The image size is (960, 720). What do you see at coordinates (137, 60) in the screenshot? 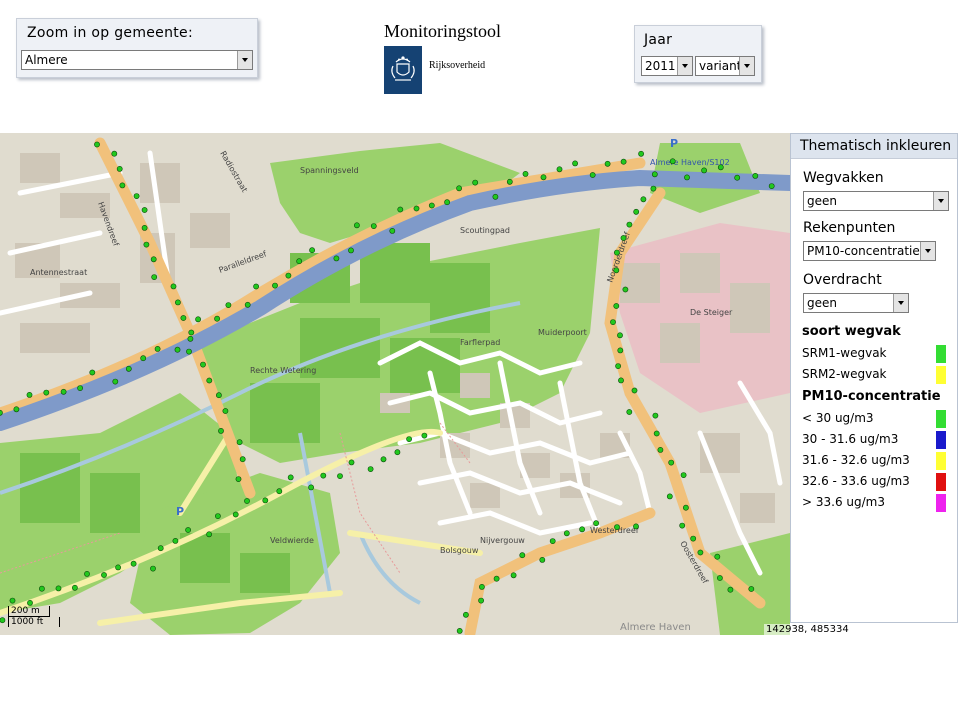
I see `municipality-select: Almere` at bounding box center [137, 60].